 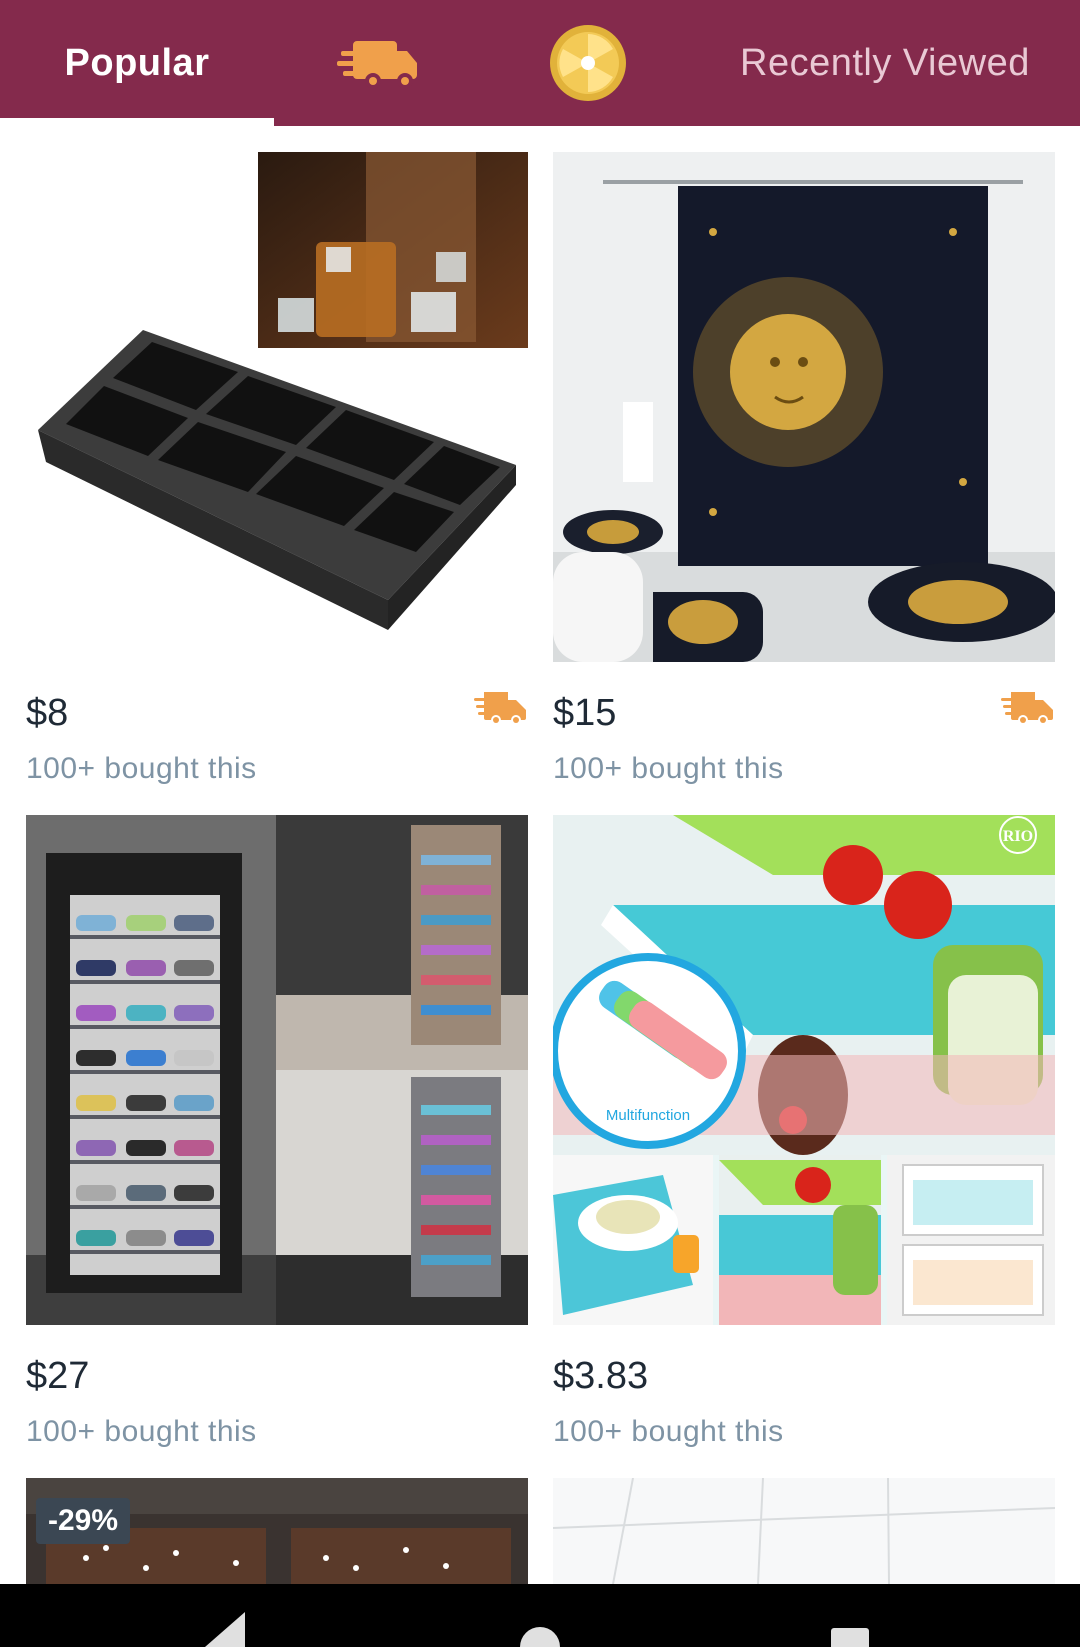 I want to click on recents-icon, so click(x=850, y=1640).